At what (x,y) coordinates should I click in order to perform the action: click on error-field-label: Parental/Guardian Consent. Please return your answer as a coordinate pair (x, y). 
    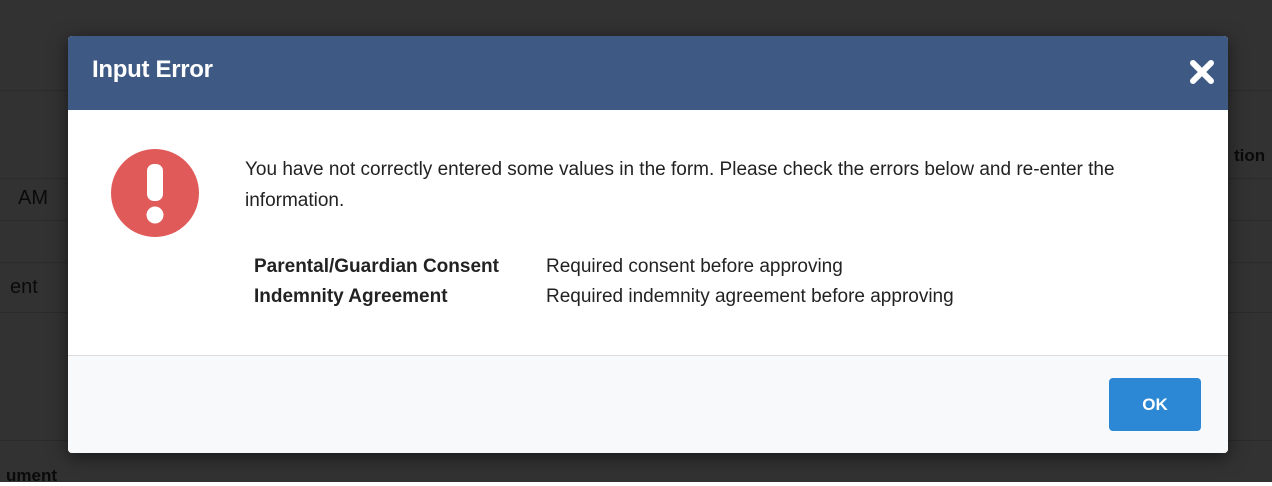
    Looking at the image, I should click on (376, 266).